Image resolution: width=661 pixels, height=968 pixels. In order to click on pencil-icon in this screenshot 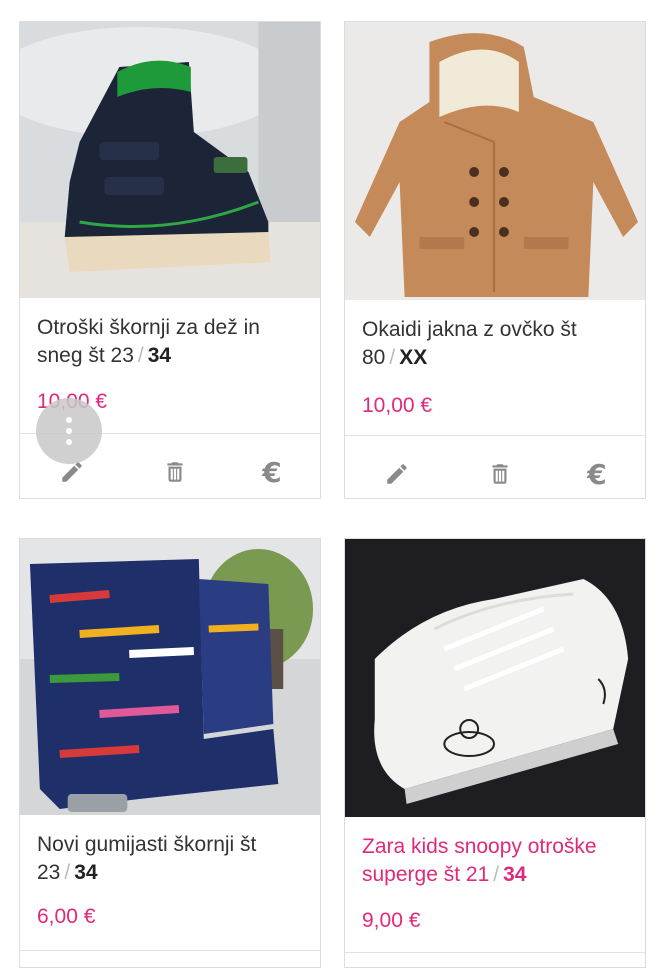, I will do `click(397, 474)`.